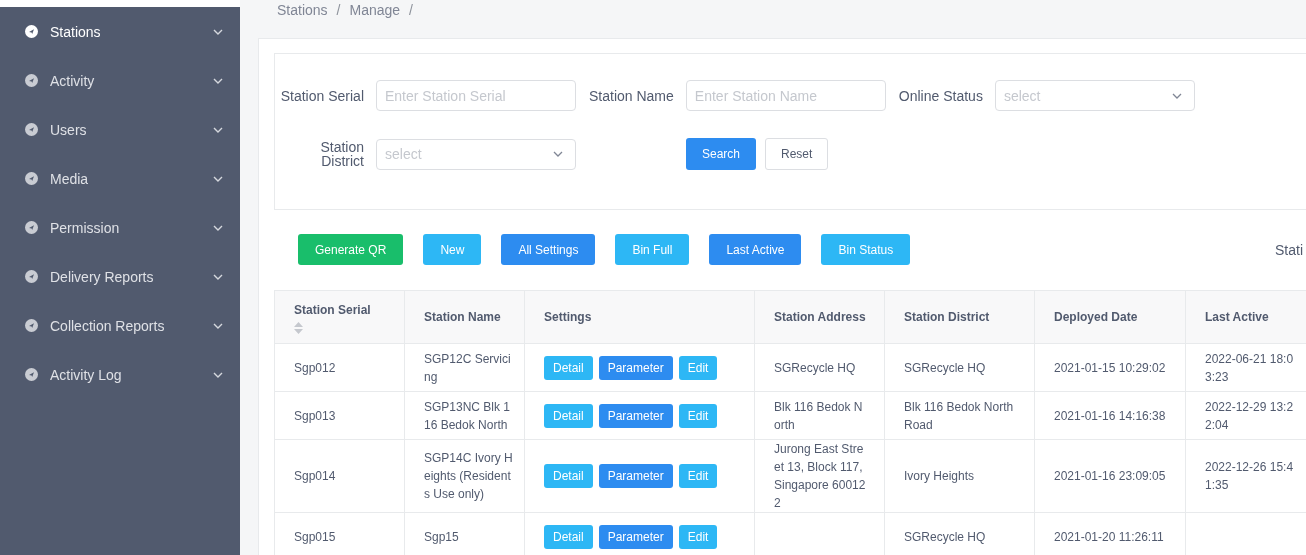 This screenshot has height=555, width=1306. Describe the element at coordinates (631, 95) in the screenshot. I see `field-label: Station Name` at that location.